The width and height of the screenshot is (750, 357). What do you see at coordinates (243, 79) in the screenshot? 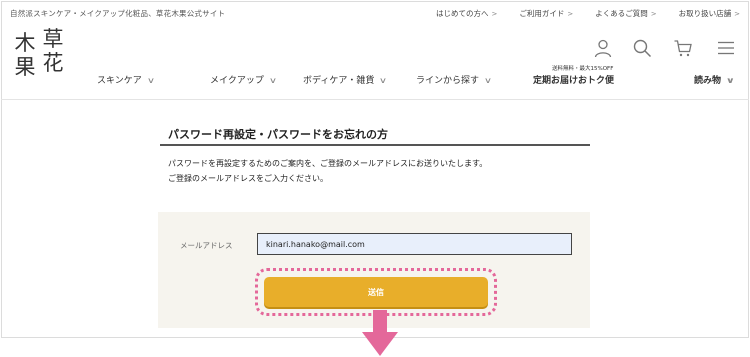
I see `nav-makeup: メイクアップ ∨` at bounding box center [243, 79].